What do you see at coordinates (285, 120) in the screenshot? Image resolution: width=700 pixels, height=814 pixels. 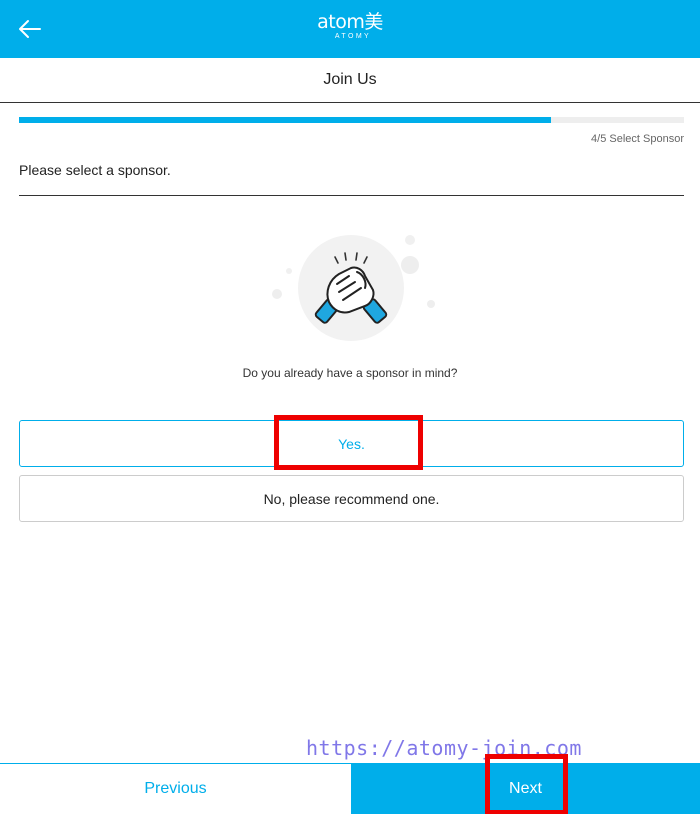 I see `progress-bar-fill` at bounding box center [285, 120].